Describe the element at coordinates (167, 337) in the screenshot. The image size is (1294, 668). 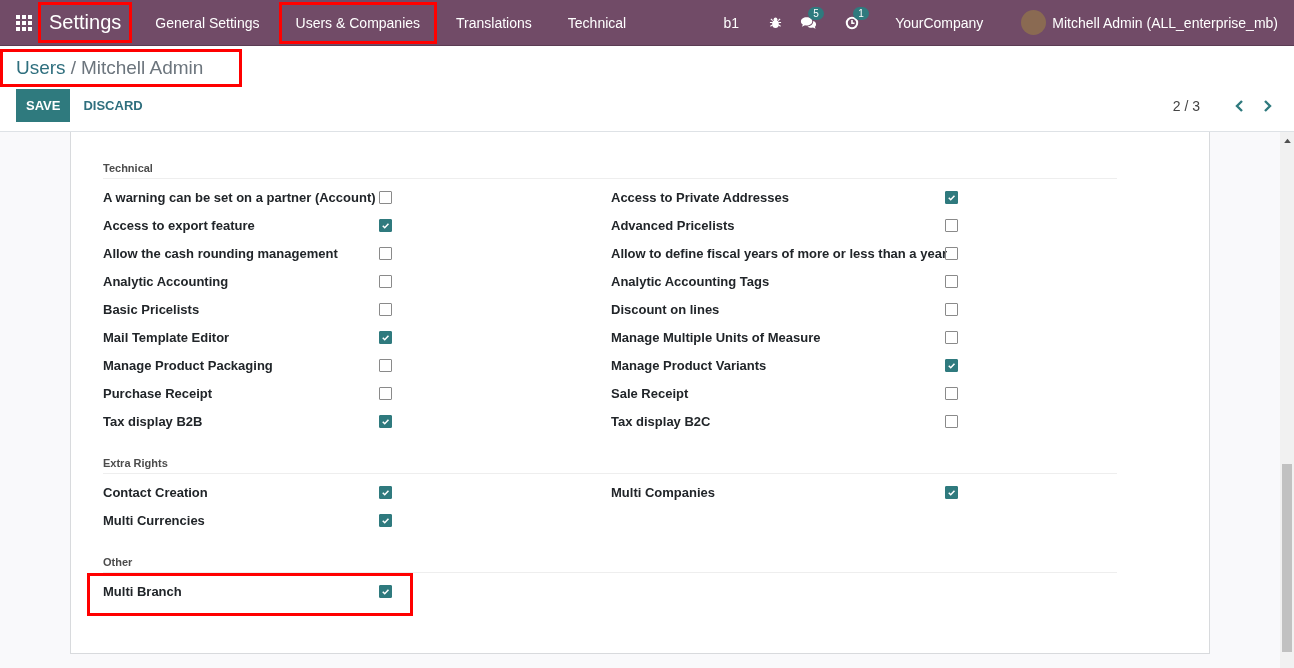
I see `field-label: Mail Template Editor` at that location.